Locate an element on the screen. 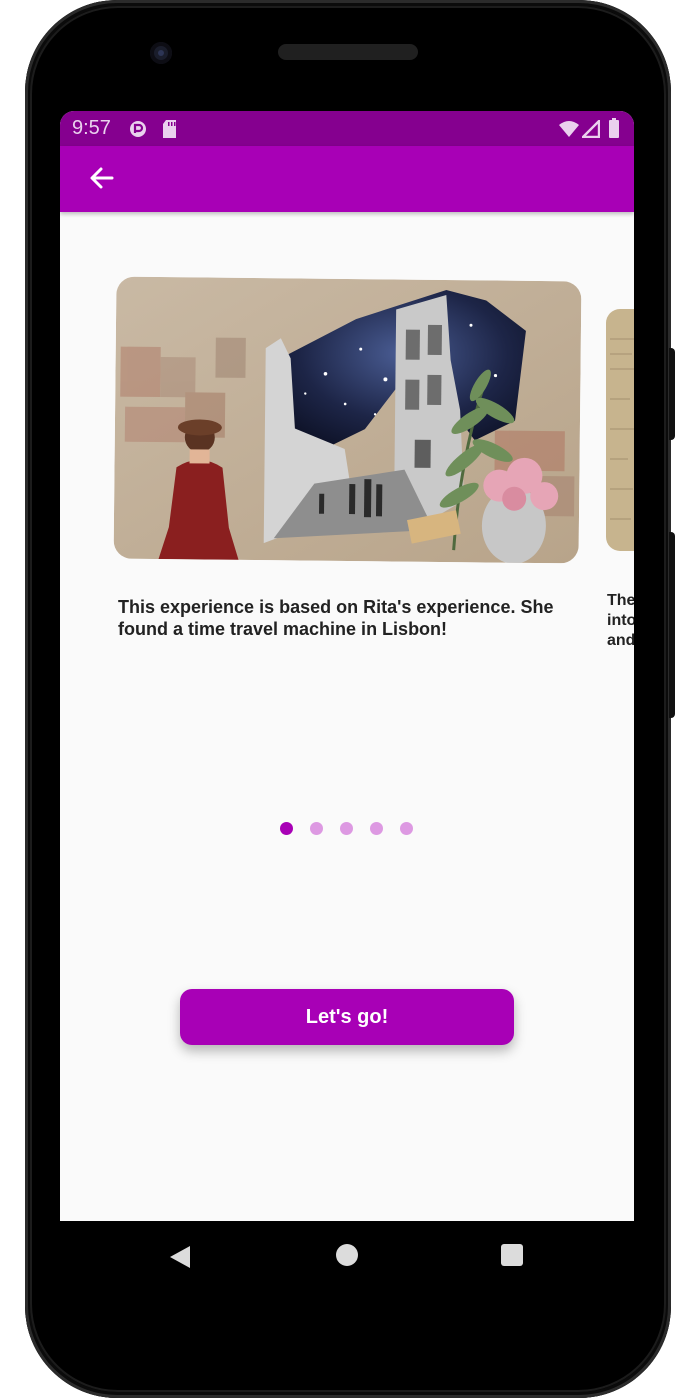  arrow-left-icon is located at coordinates (102, 180).